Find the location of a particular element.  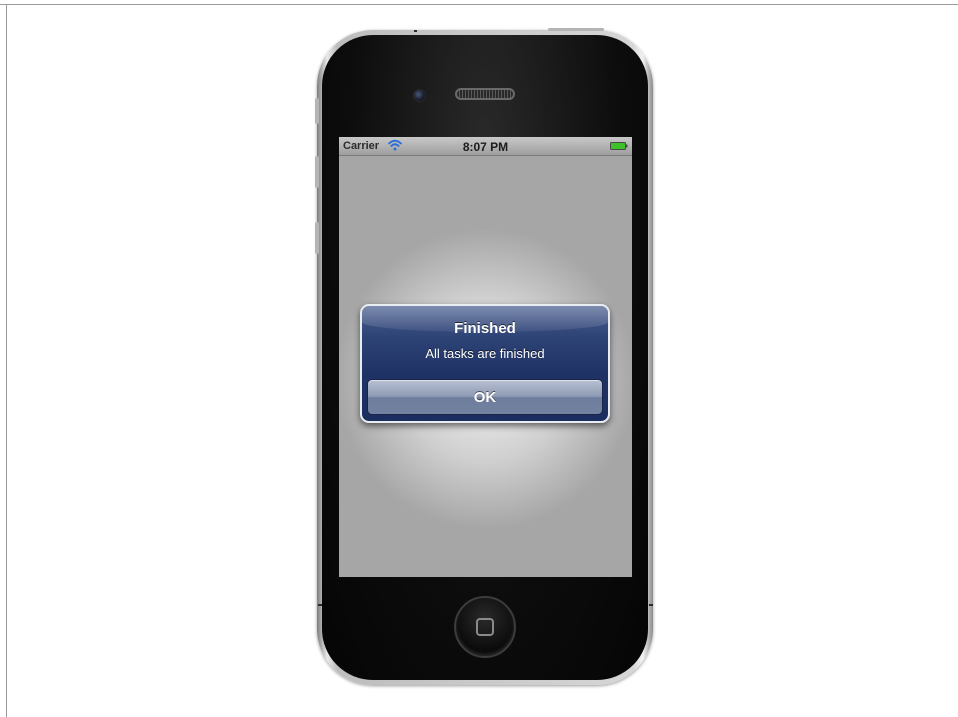

home-button-icon is located at coordinates (485, 627).